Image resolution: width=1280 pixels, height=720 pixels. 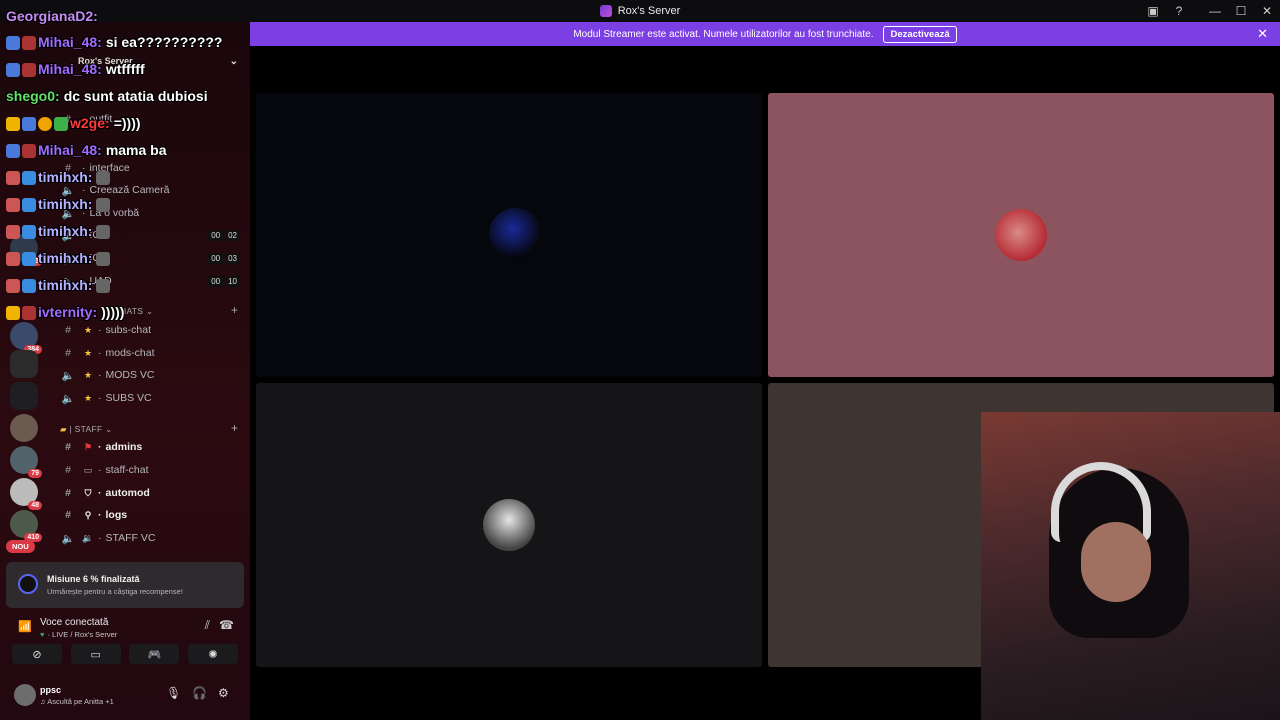 I want to click on user-status: ♫ Ascultă pe Anitta +1, so click(x=77, y=701).